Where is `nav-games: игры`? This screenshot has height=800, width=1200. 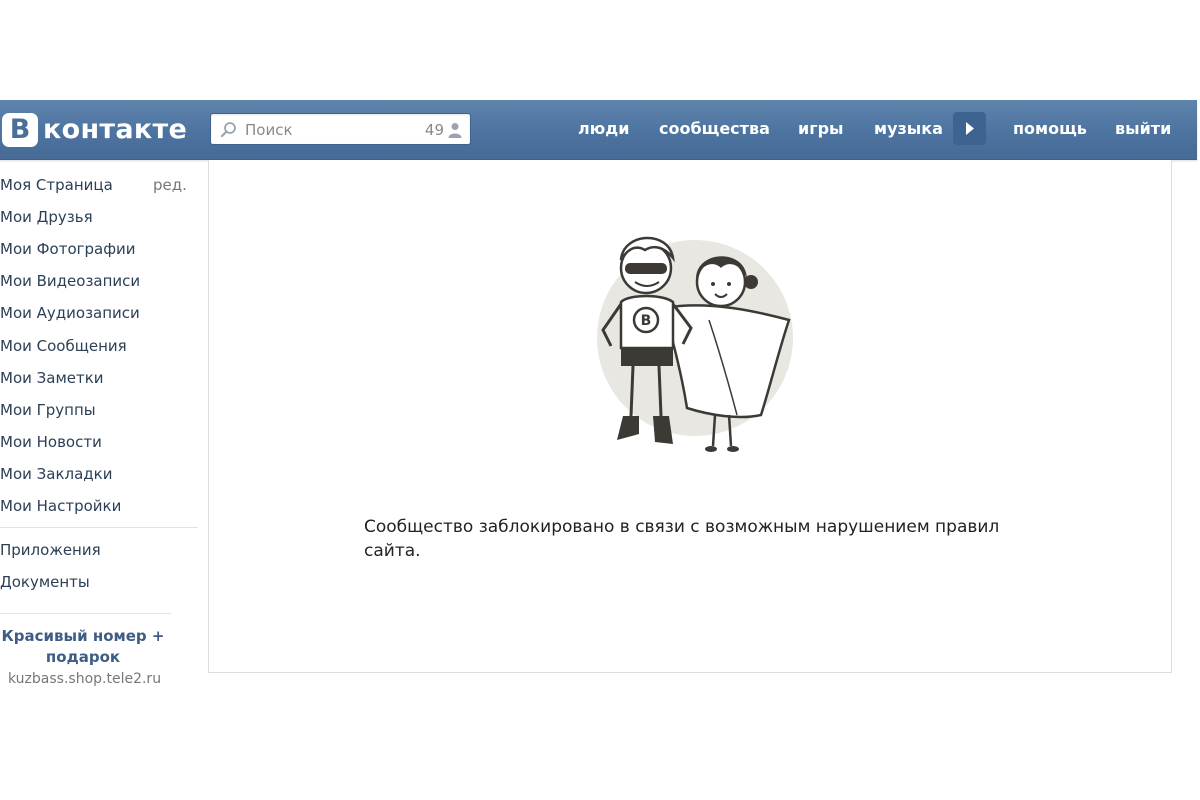
nav-games: игры is located at coordinates (821, 128).